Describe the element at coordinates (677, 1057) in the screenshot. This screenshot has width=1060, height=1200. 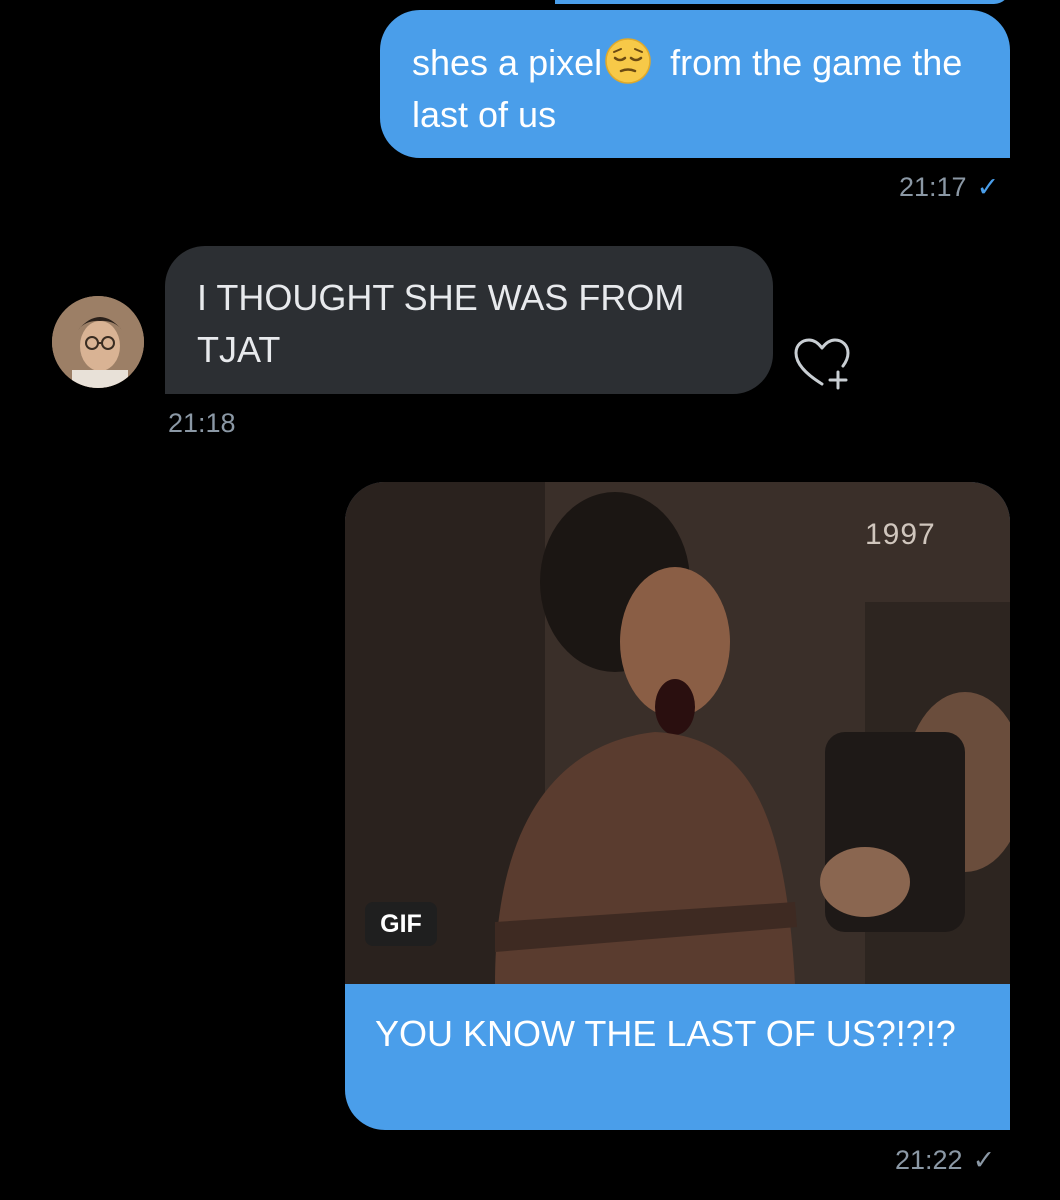
I see `gif-caption: YOU KNOW THE LAST OF US?!?!?` at that location.